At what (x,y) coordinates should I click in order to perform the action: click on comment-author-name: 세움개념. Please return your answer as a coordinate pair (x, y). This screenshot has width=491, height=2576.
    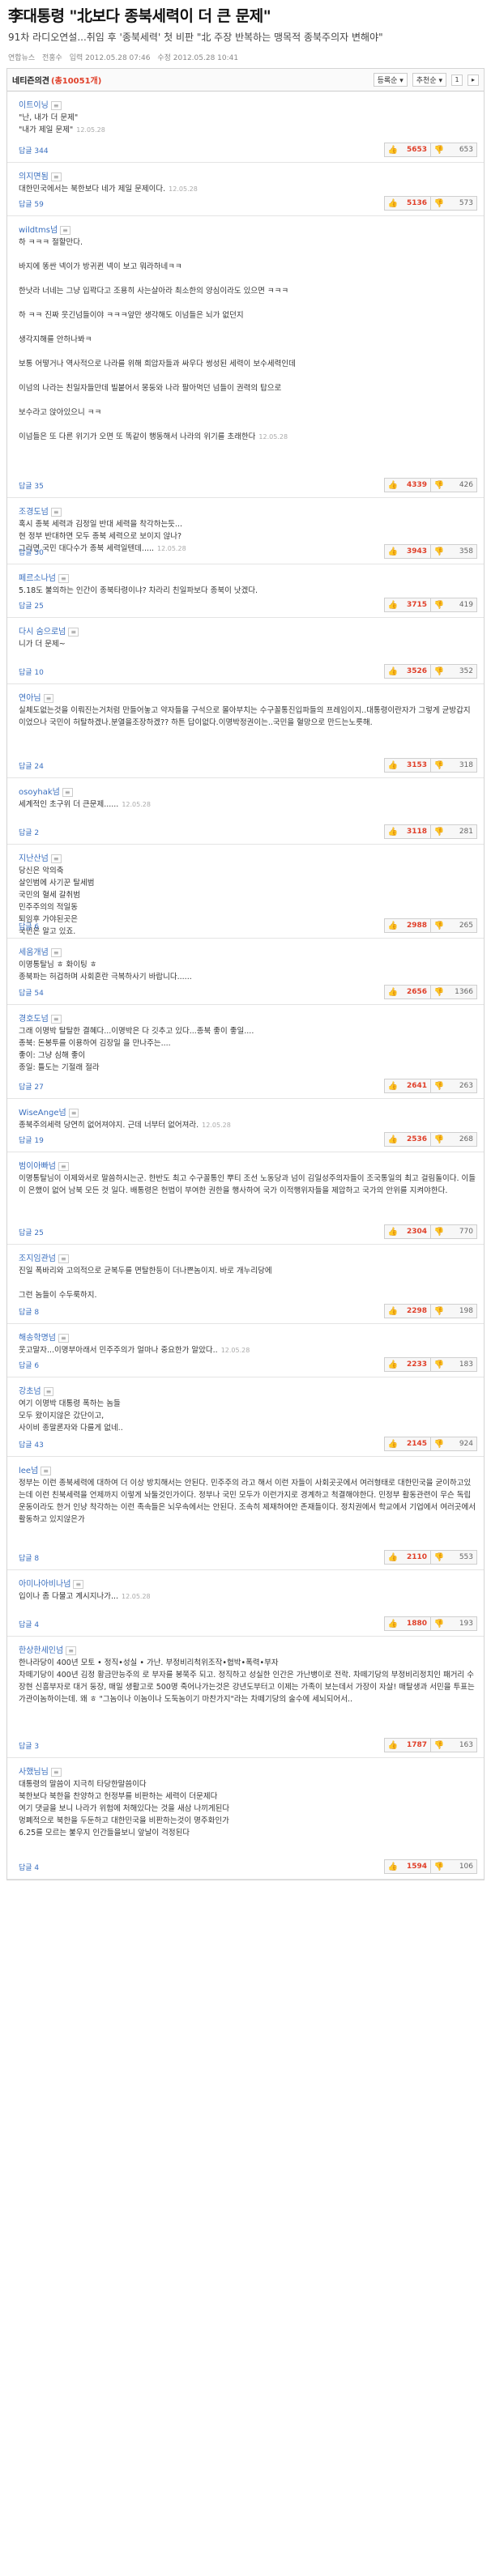
    Looking at the image, I should click on (34, 952).